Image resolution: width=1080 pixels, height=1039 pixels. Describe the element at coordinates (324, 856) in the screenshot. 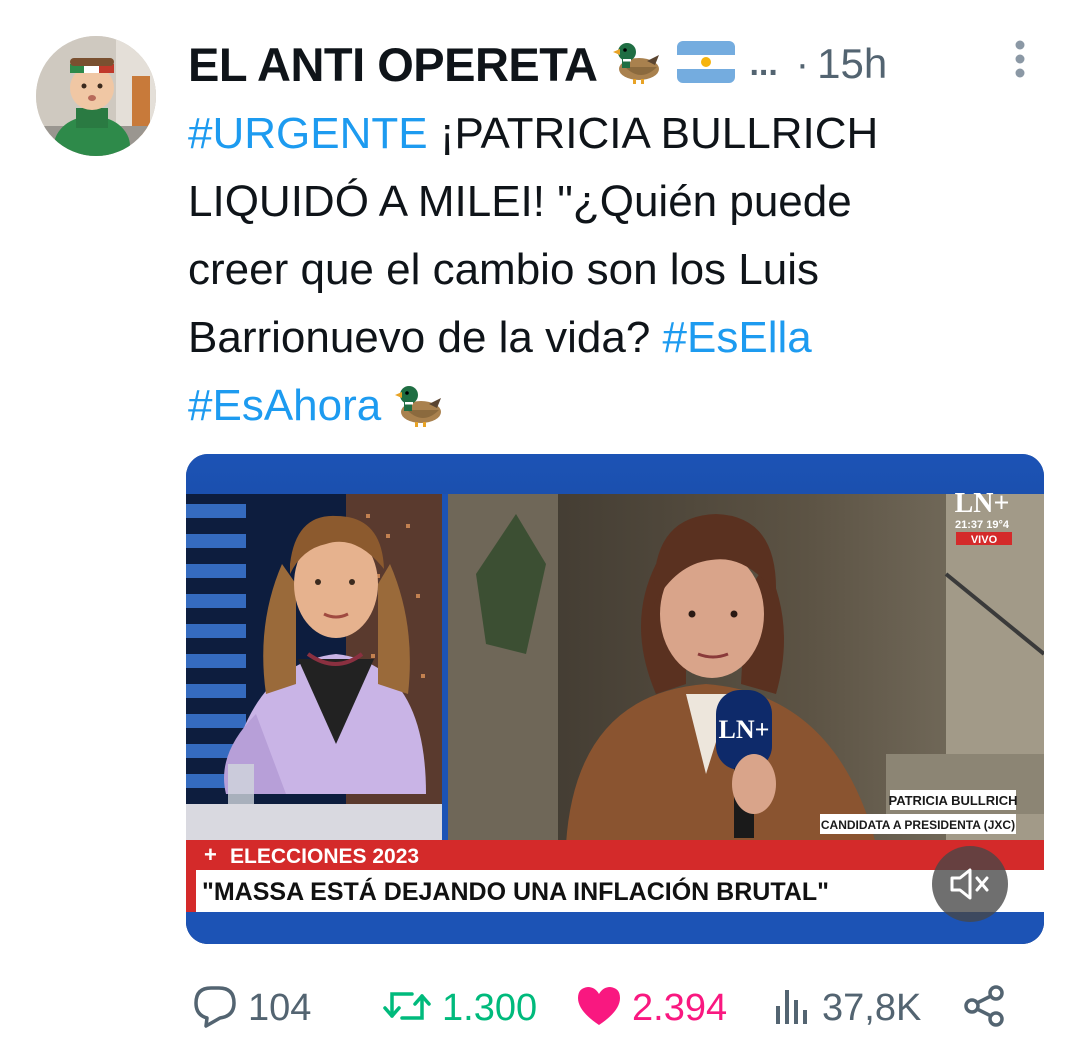

I see `section-label: ELECCIONES 2023` at that location.